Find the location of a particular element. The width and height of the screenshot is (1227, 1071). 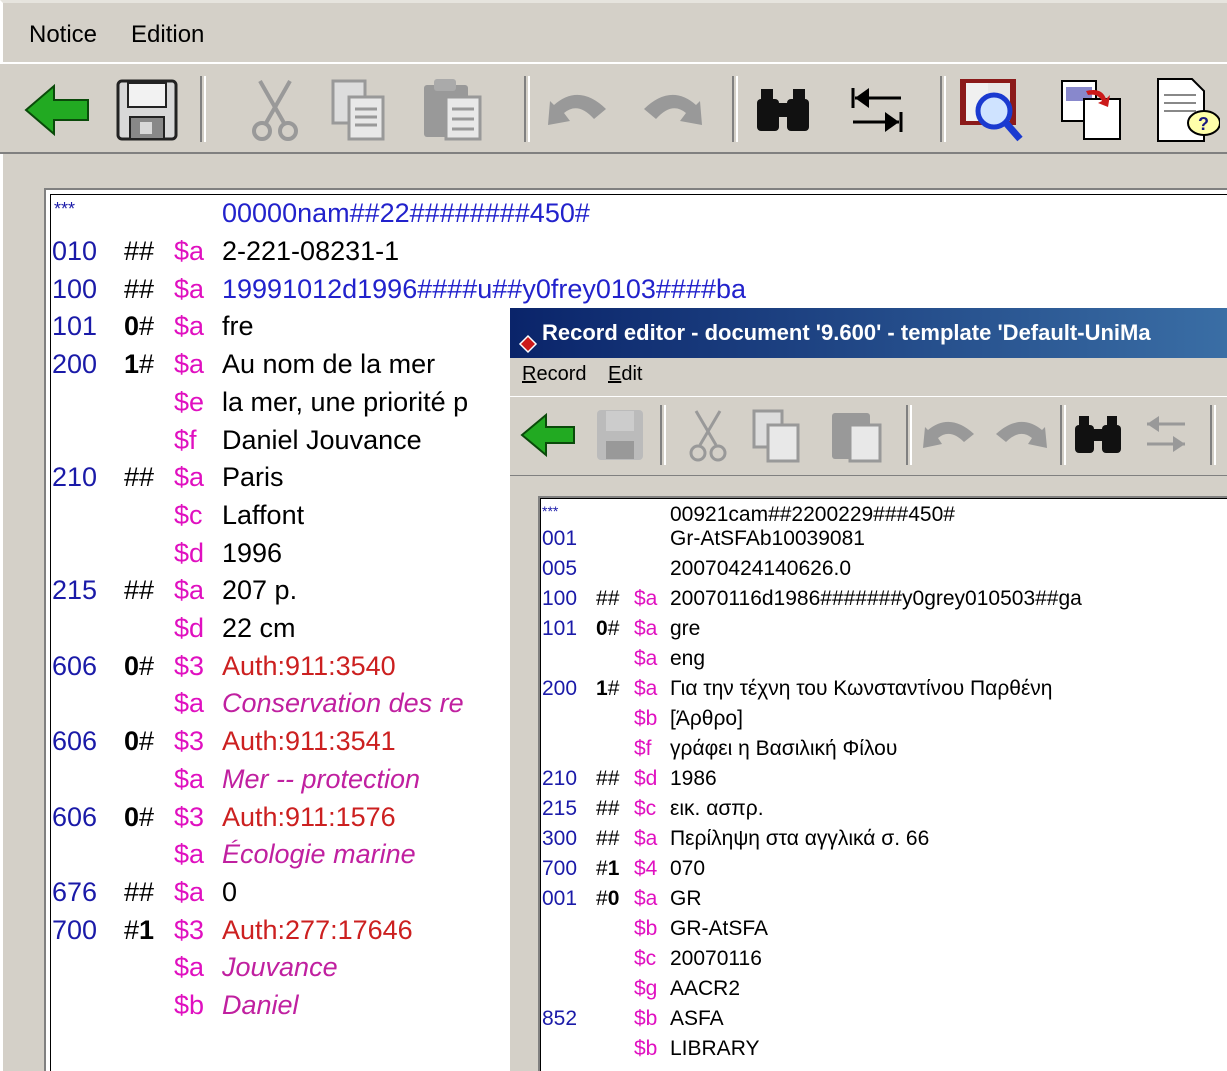

subfield-code: $g is located at coordinates (646, 988).